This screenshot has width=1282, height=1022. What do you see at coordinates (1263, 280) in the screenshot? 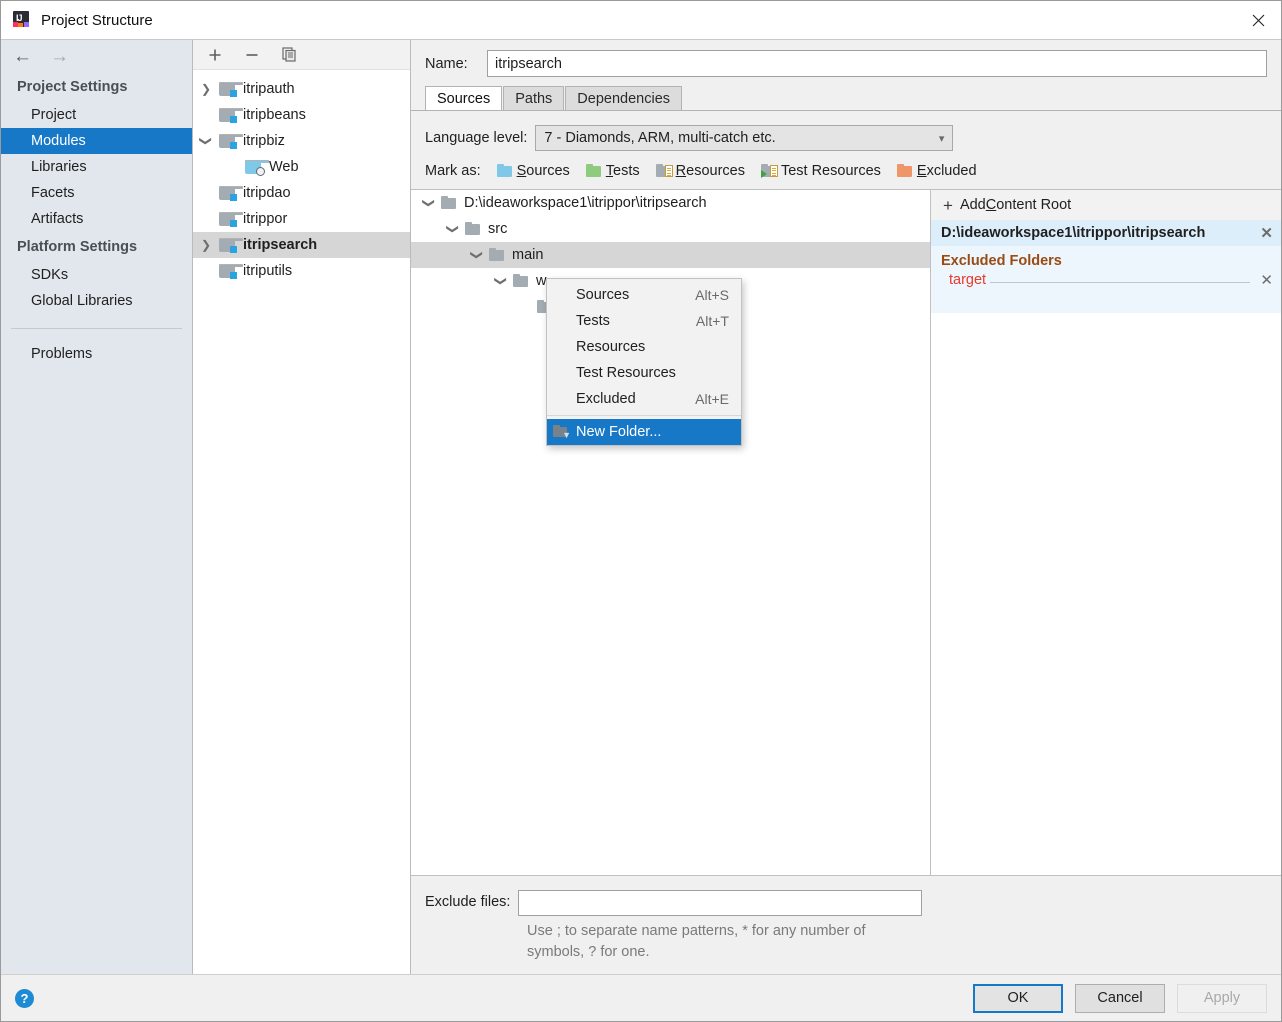
I see `remove-excluded-folder-icon: ✕` at bounding box center [1263, 280].